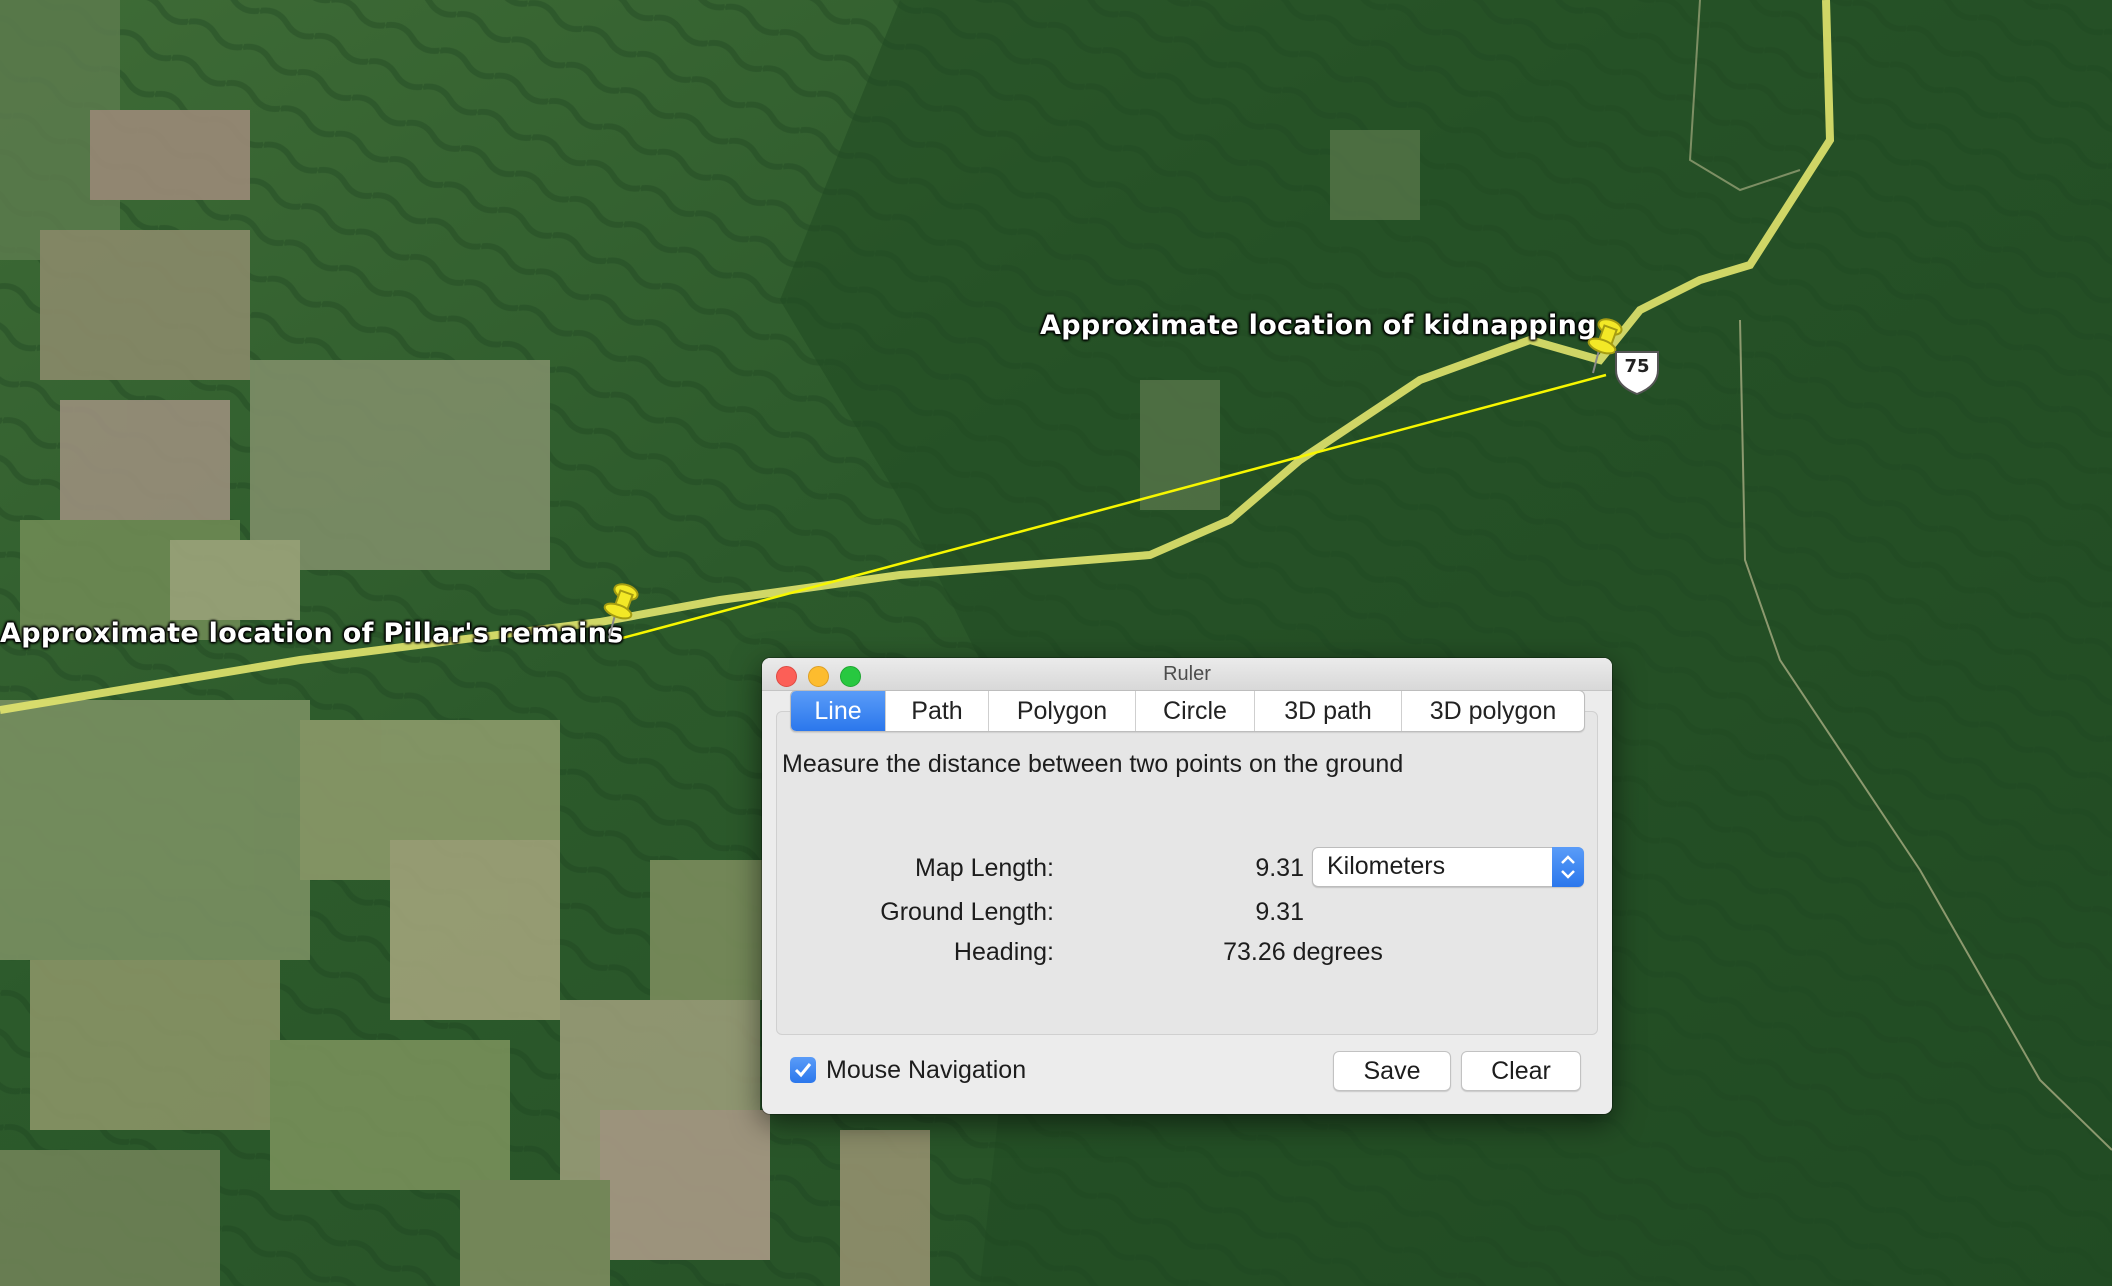 The image size is (2112, 1286). Describe the element at coordinates (838, 711) in the screenshot. I see `tab-line: Line` at that location.